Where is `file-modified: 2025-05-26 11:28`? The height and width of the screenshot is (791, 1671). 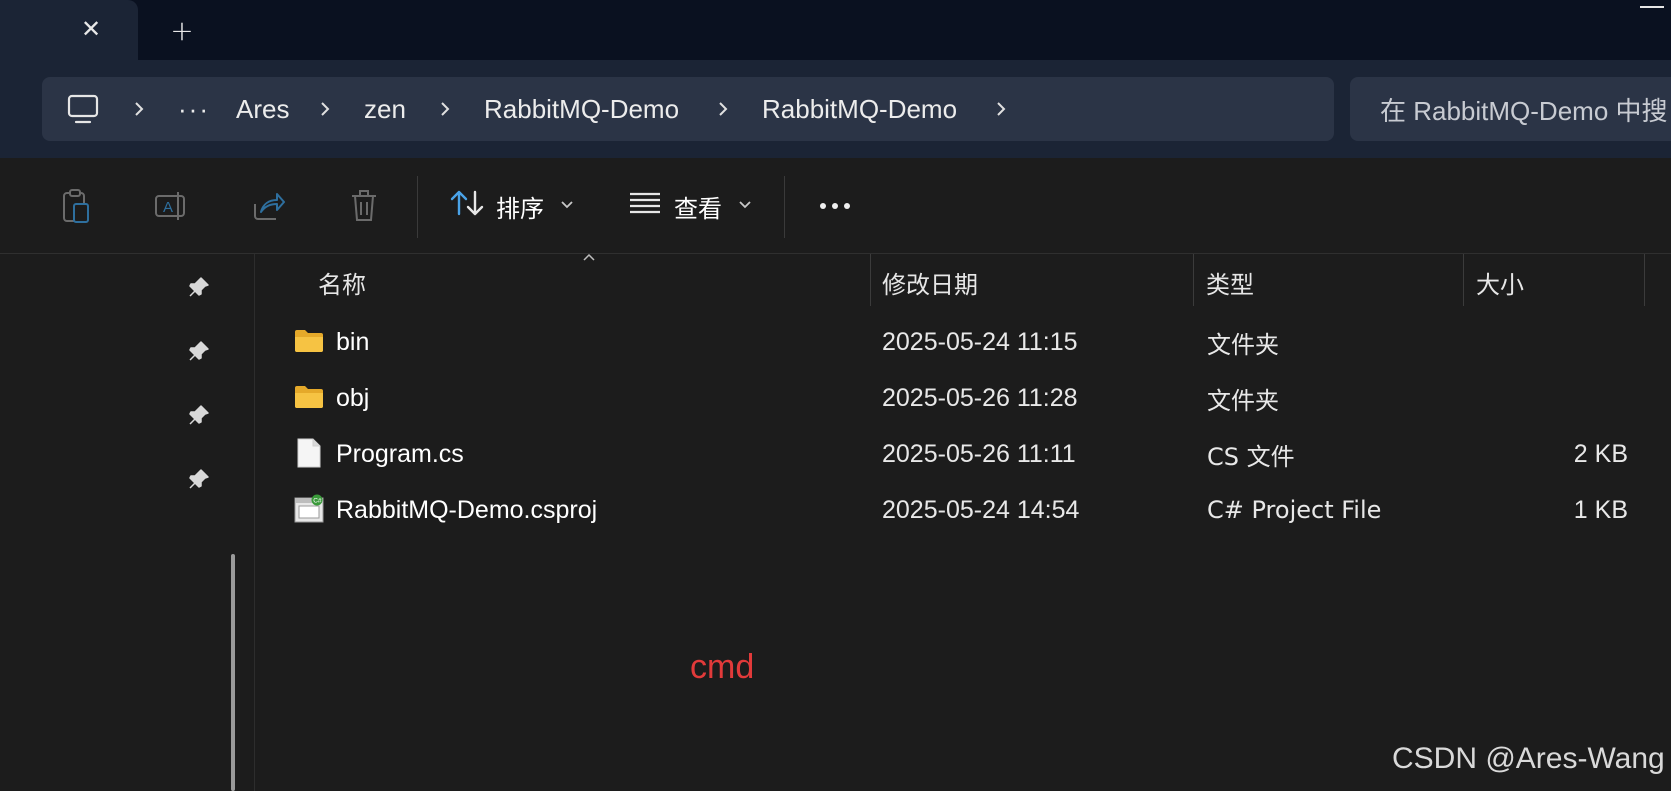 file-modified: 2025-05-26 11:28 is located at coordinates (980, 397).